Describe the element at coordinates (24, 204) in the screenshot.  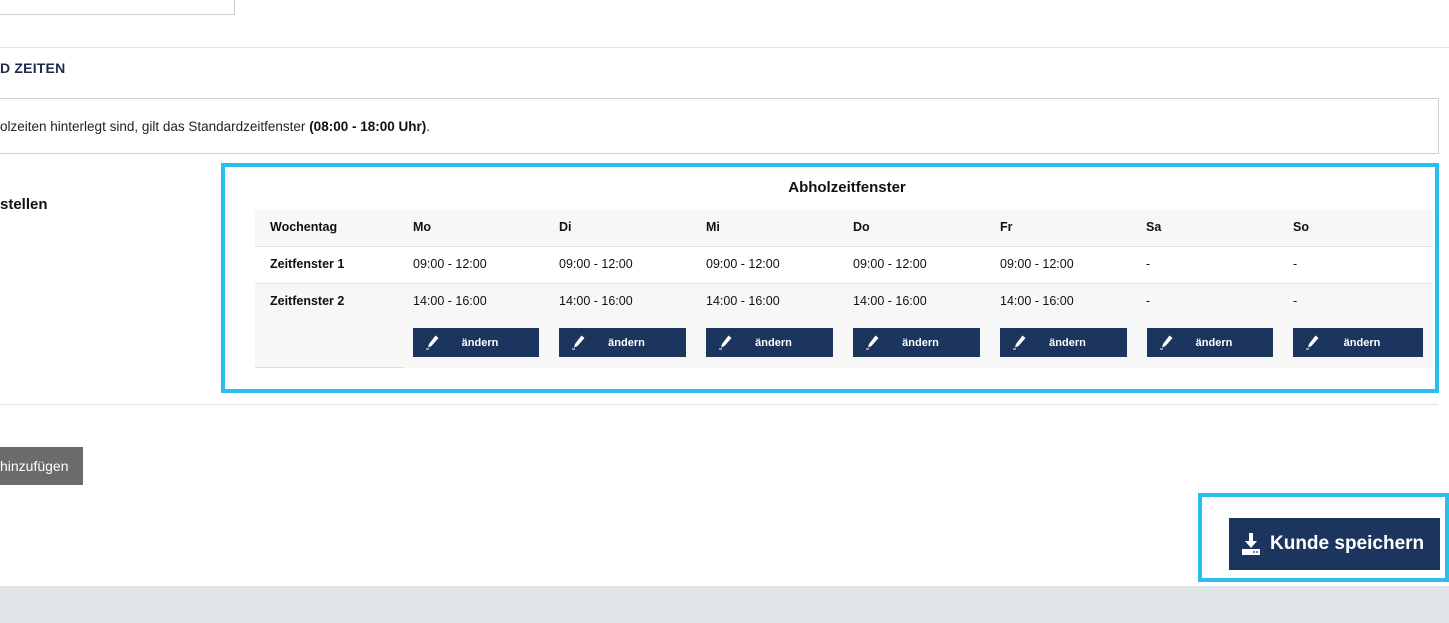
I see `field-label: stellen` at that location.